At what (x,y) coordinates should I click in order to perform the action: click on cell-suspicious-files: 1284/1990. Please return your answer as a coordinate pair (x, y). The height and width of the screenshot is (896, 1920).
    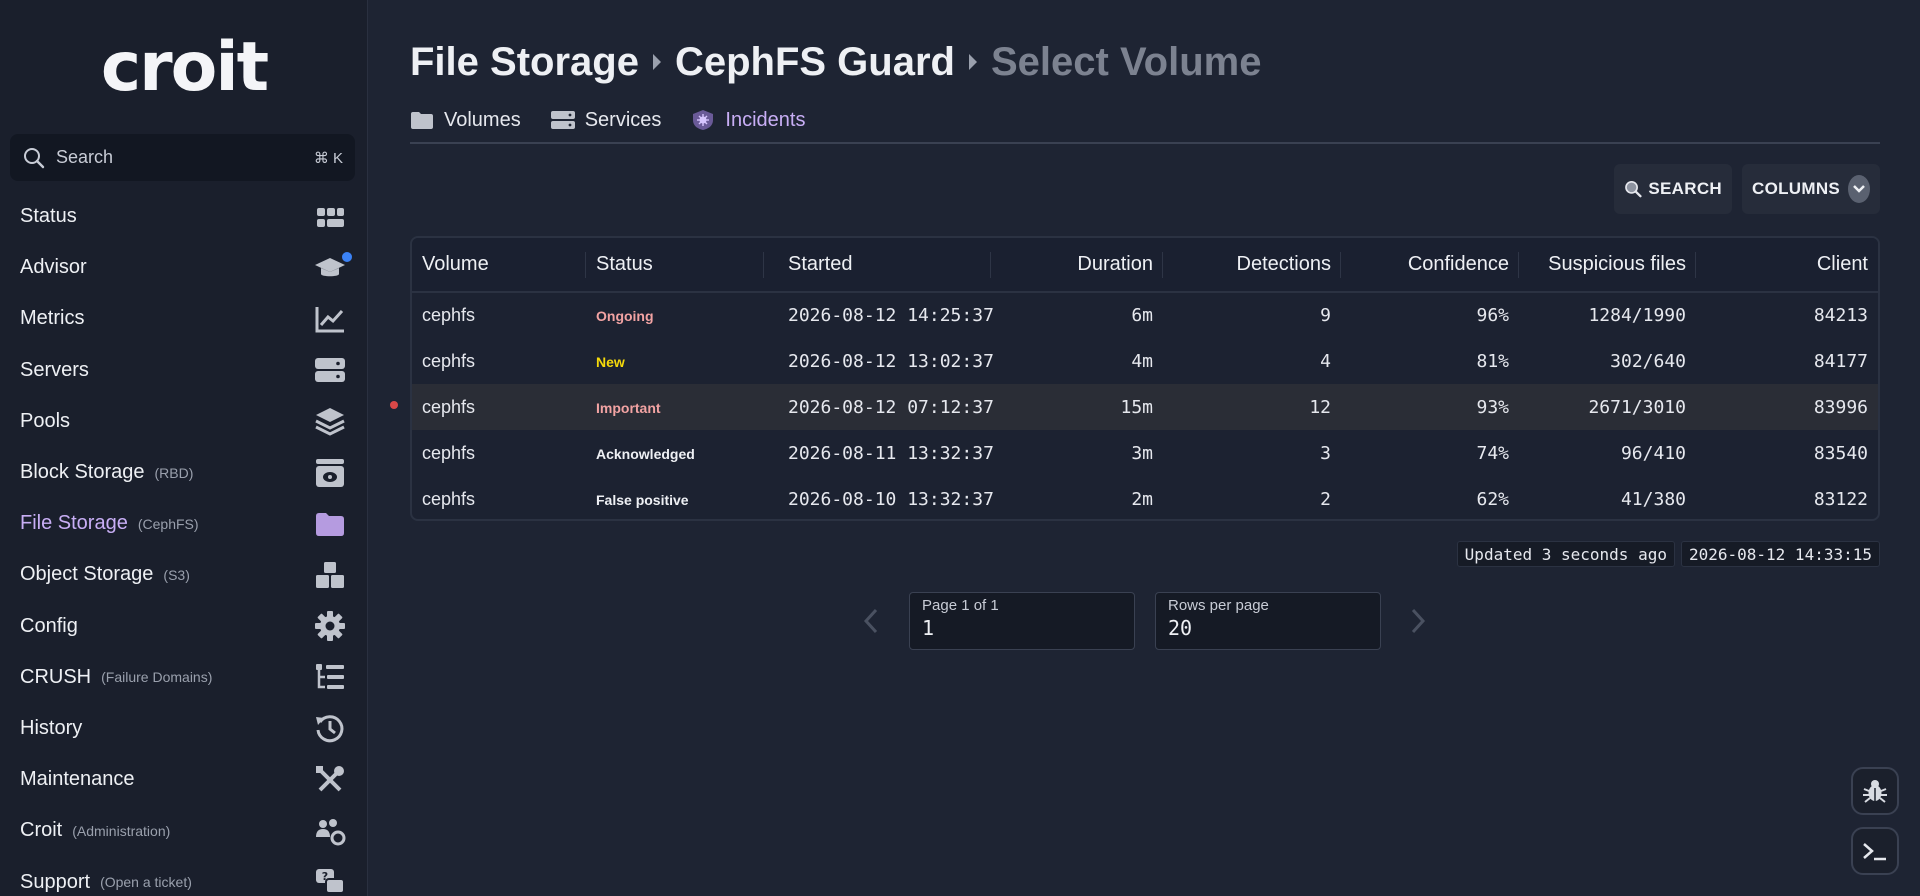
    Looking at the image, I should click on (1637, 315).